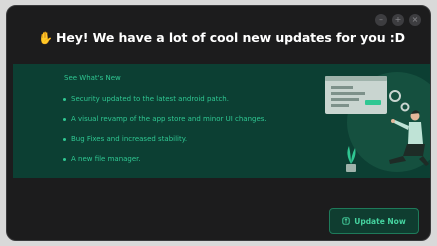 This screenshot has height=246, width=437. I want to click on whats-new-heading: See What's New, so click(92, 78).